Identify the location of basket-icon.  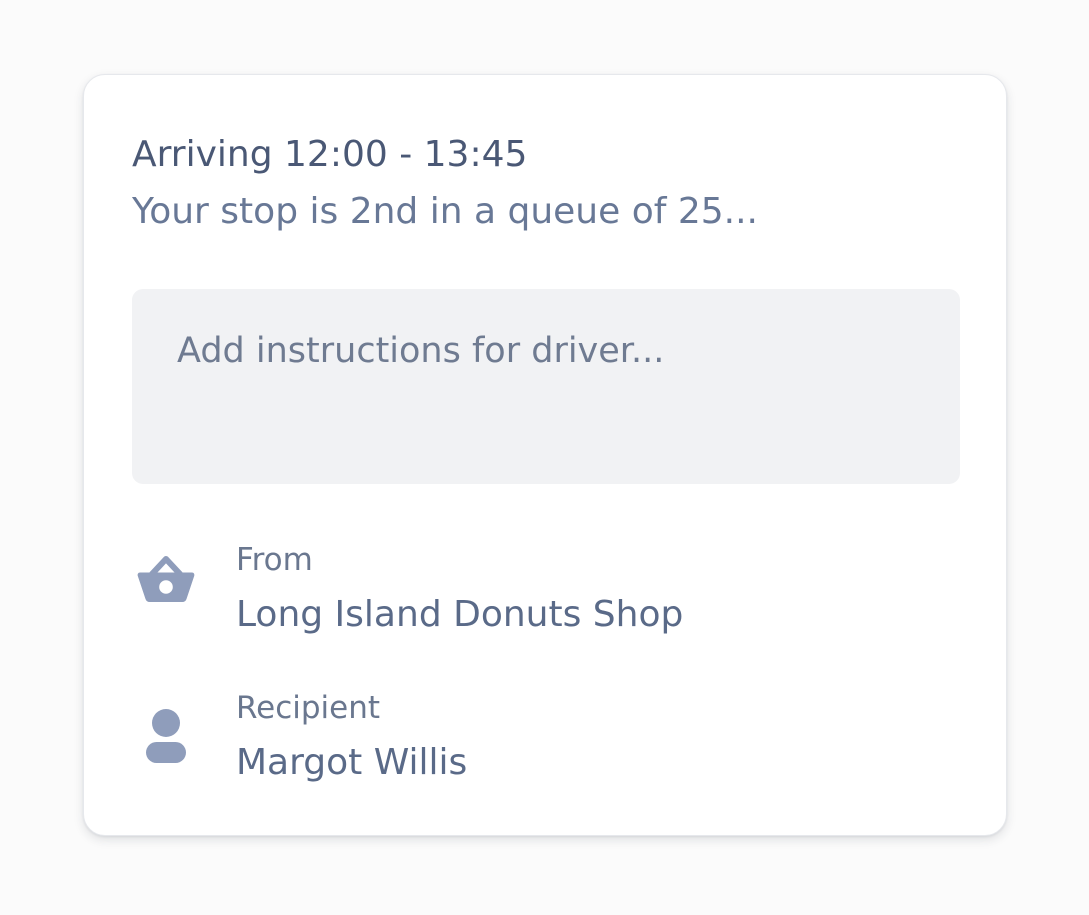
(166, 581).